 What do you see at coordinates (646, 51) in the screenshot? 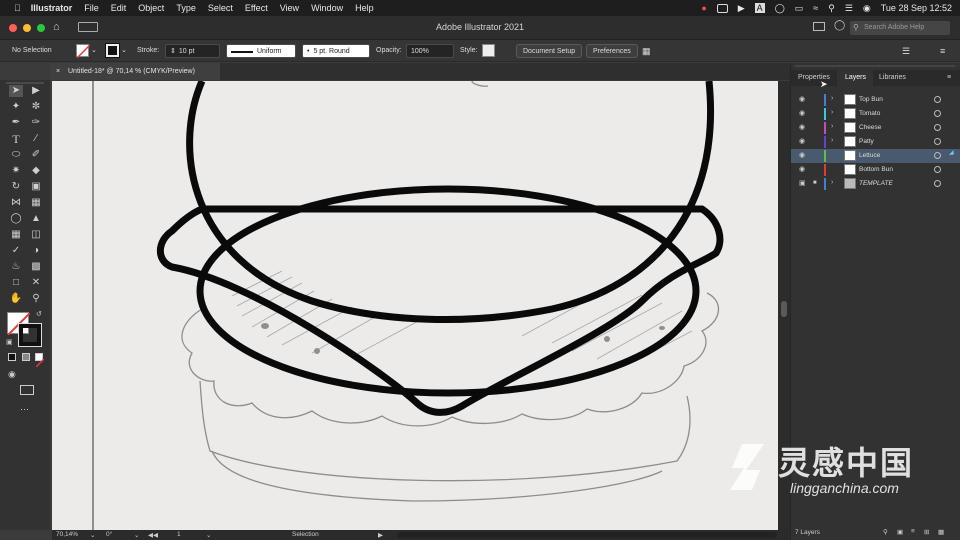
I see `arrange-documents-icon: ▦` at bounding box center [646, 51].